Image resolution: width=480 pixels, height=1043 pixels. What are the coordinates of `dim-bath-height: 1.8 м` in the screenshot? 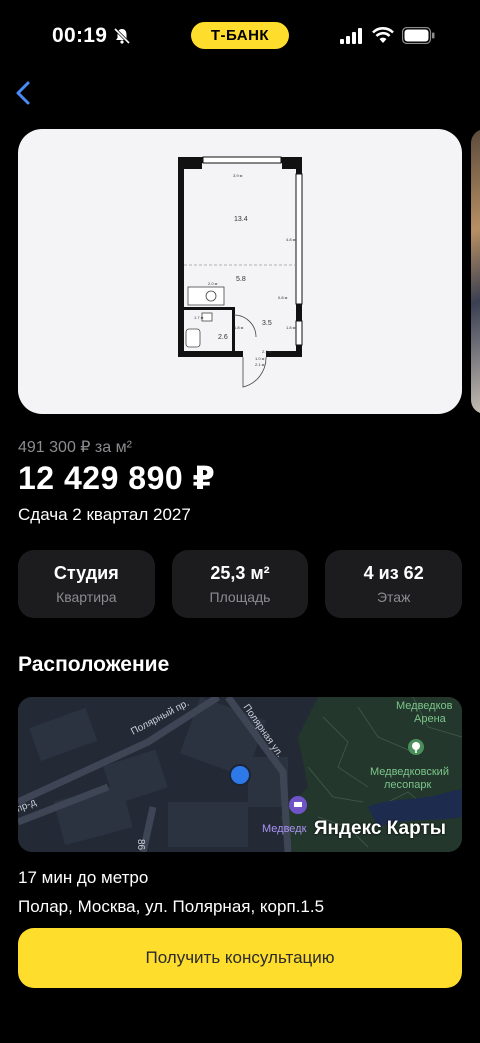 It's located at (239, 327).